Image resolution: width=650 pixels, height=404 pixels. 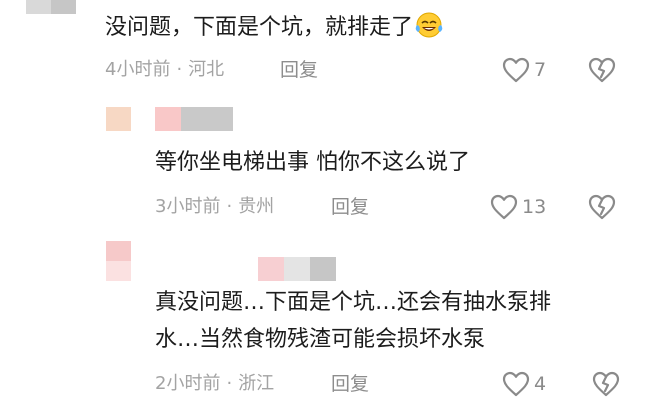 What do you see at coordinates (540, 70) in the screenshot?
I see `like-count: 7` at bounding box center [540, 70].